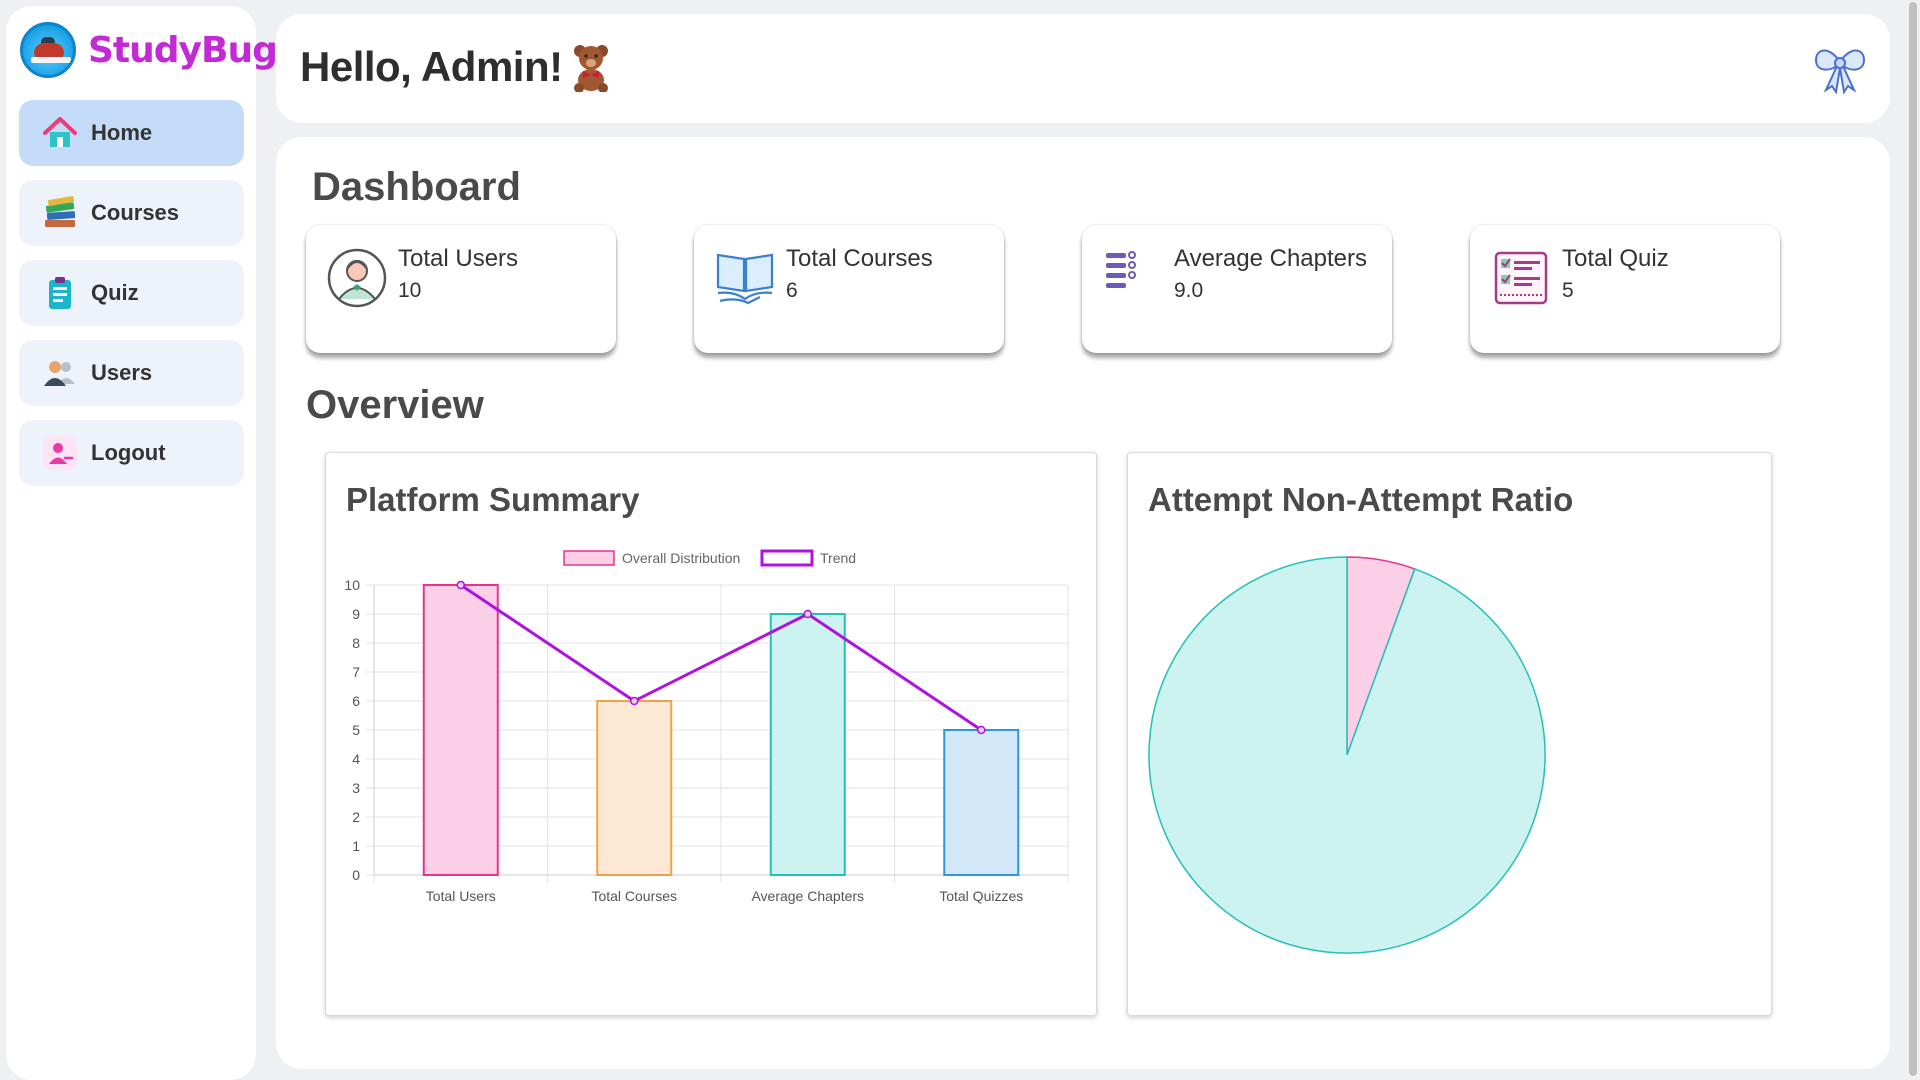 The width and height of the screenshot is (1920, 1080). Describe the element at coordinates (1615, 258) in the screenshot. I see `stat-label: Total Quiz` at that location.